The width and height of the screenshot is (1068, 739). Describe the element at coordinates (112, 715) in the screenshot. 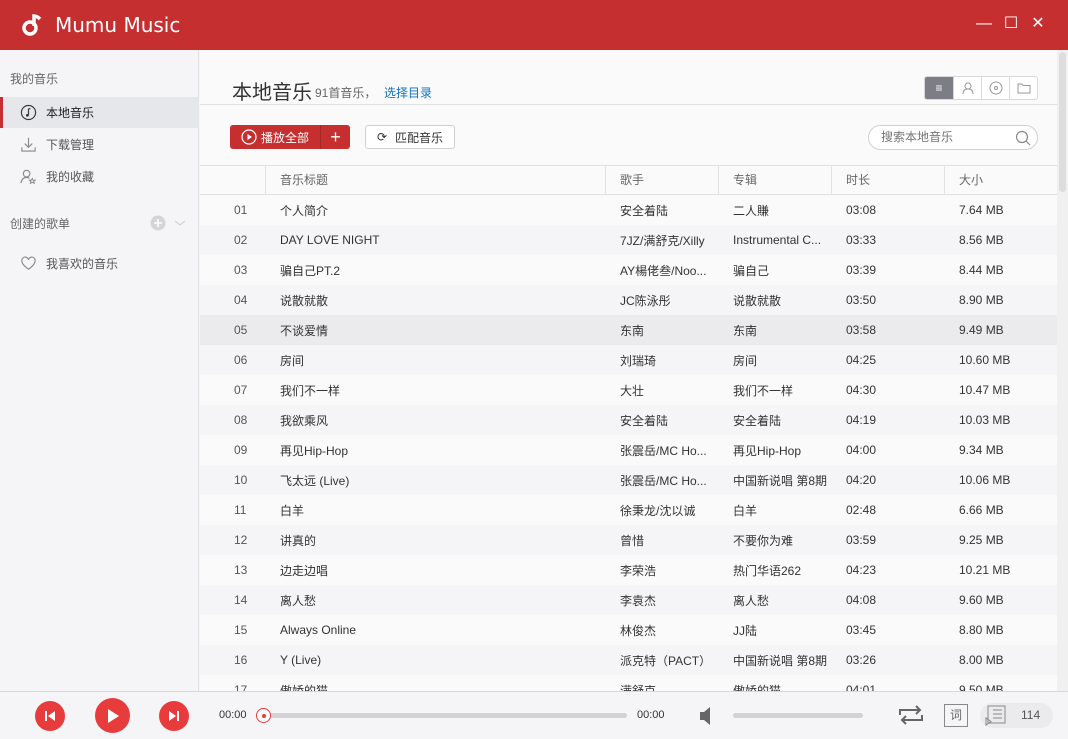

I see `play-button` at that location.